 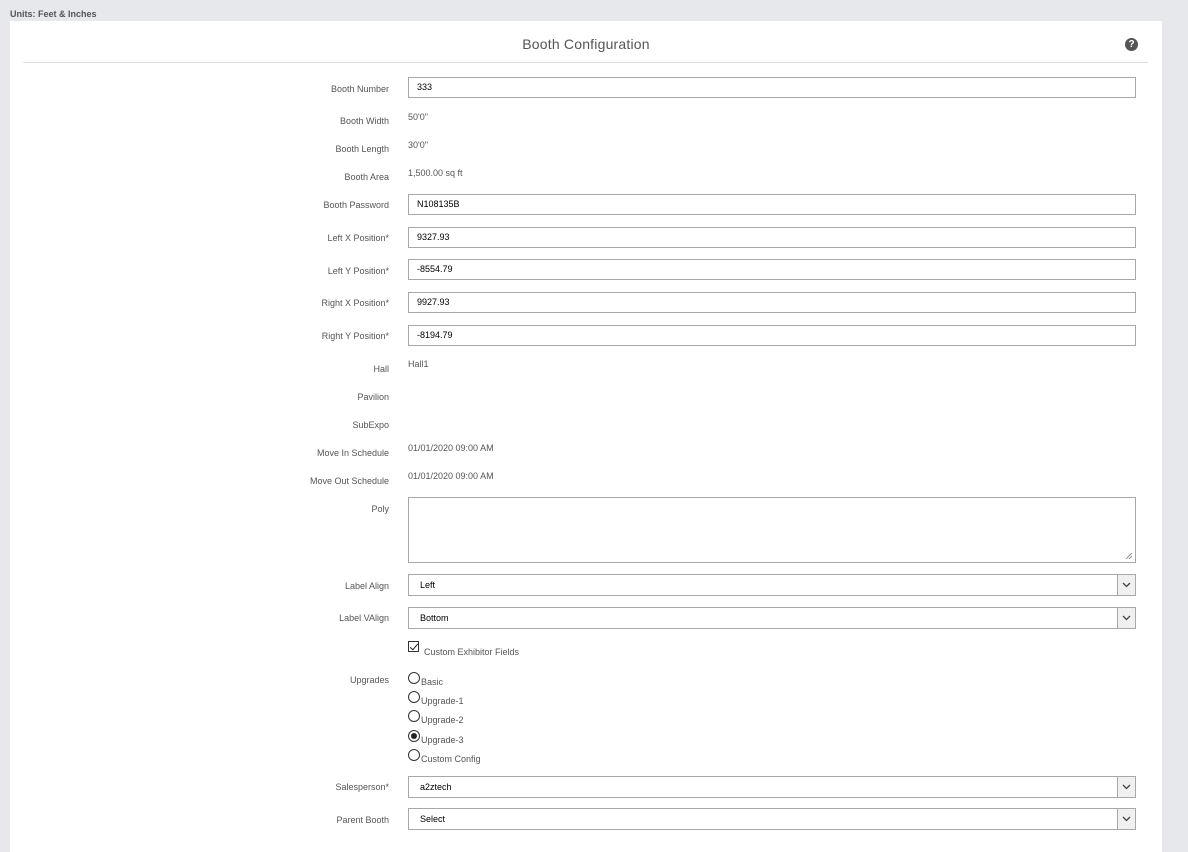 What do you see at coordinates (414, 755) in the screenshot?
I see `upgrade-custom-config-radio` at bounding box center [414, 755].